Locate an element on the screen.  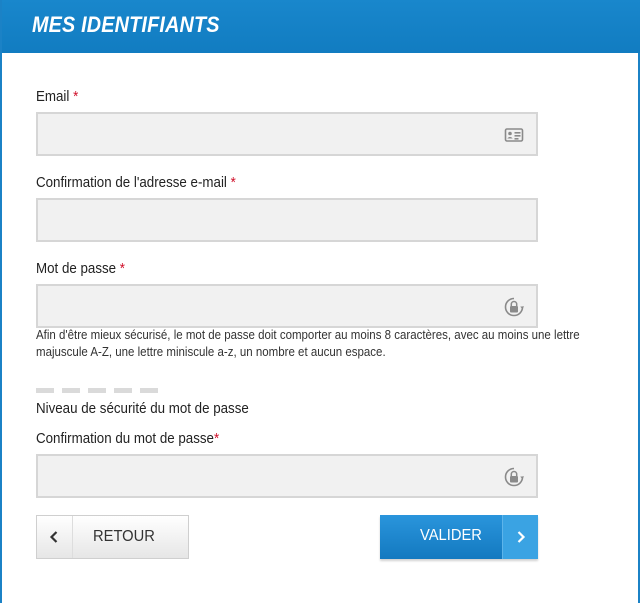
panel-header: MES IDENTIFIANTS is located at coordinates (321, 26).